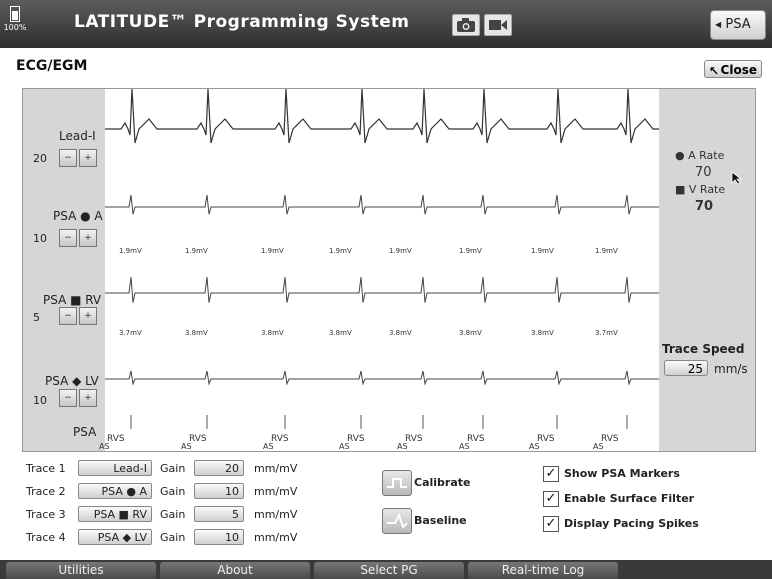 Image resolution: width=772 pixels, height=579 pixels. I want to click on trace-label-psa-lv: PSA ◆ LV, so click(72, 381).